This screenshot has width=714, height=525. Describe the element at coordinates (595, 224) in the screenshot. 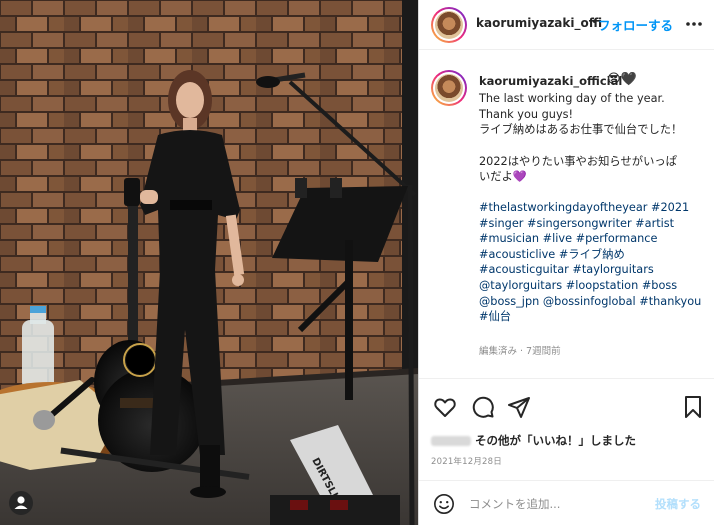

I see `hashtag-line: #singer #singersongwriter #artist` at that location.